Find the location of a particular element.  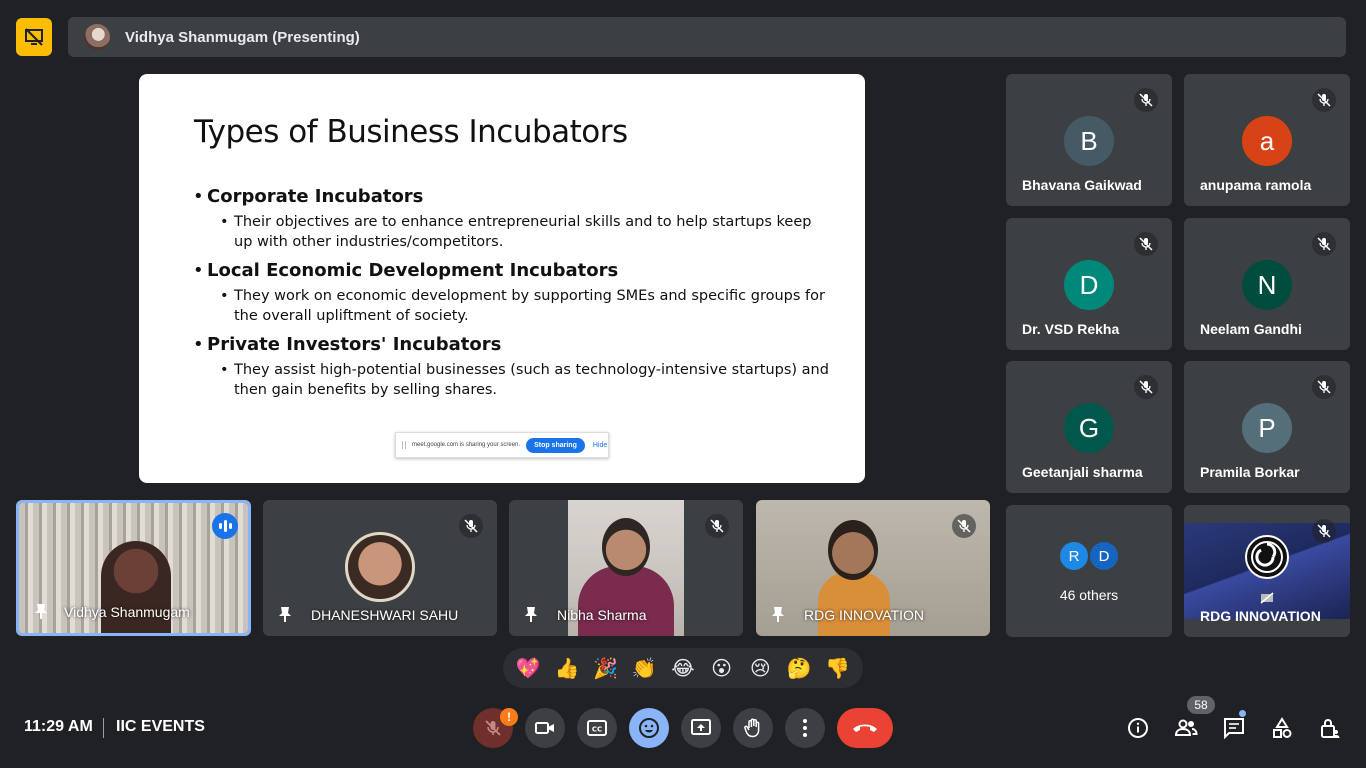

participant-tile: N Neelam Gandhi is located at coordinates (1267, 284).